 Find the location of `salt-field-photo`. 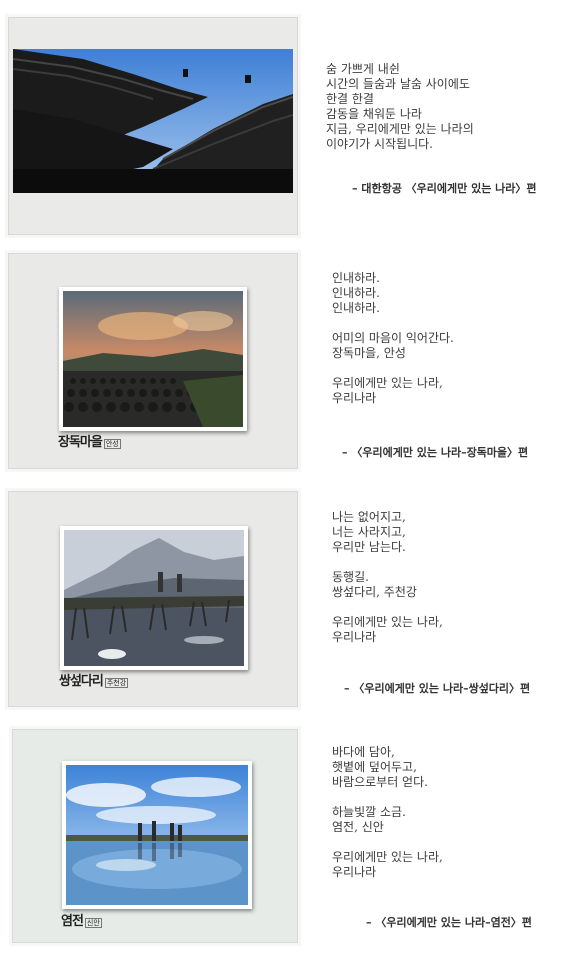

salt-field-photo is located at coordinates (157, 835).